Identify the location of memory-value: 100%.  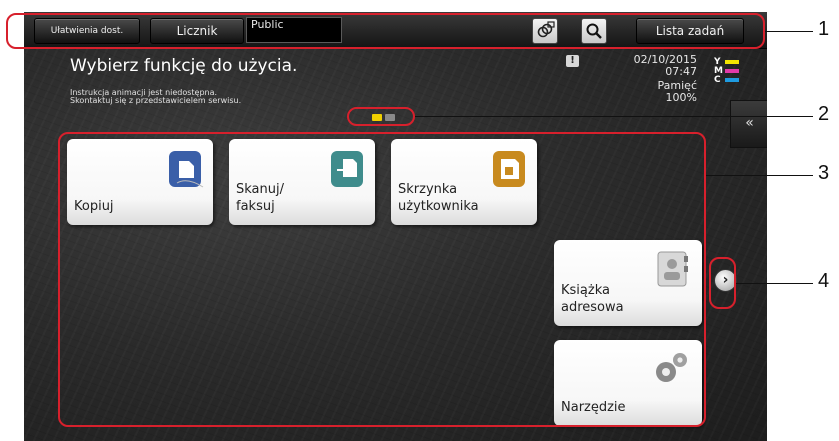
(681, 97).